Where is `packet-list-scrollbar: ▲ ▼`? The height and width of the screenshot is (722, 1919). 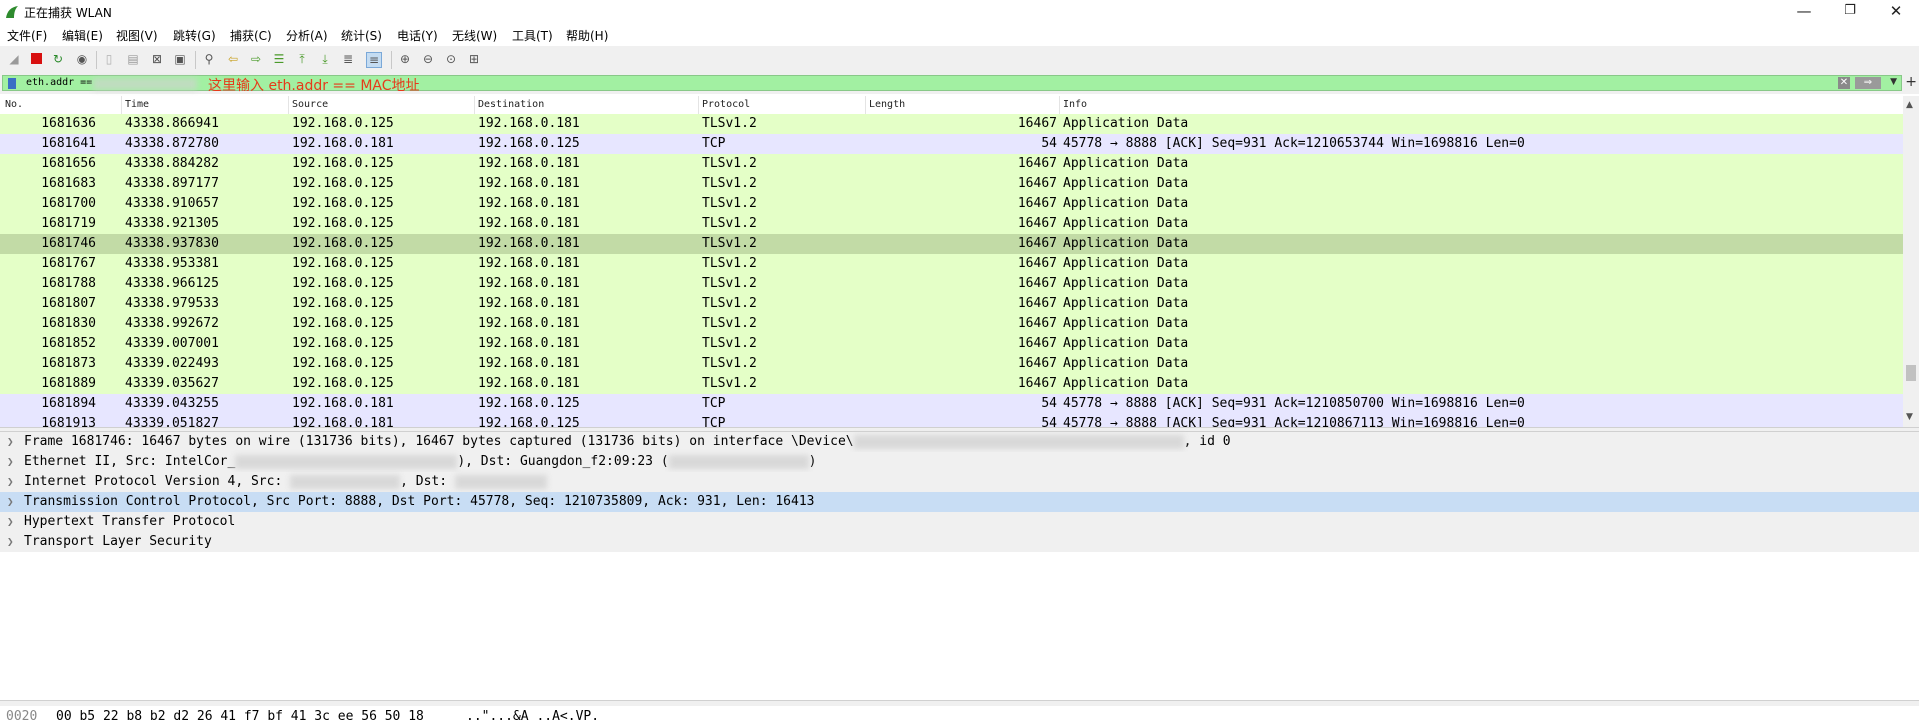
packet-list-scrollbar: ▲ ▼ is located at coordinates (1911, 261).